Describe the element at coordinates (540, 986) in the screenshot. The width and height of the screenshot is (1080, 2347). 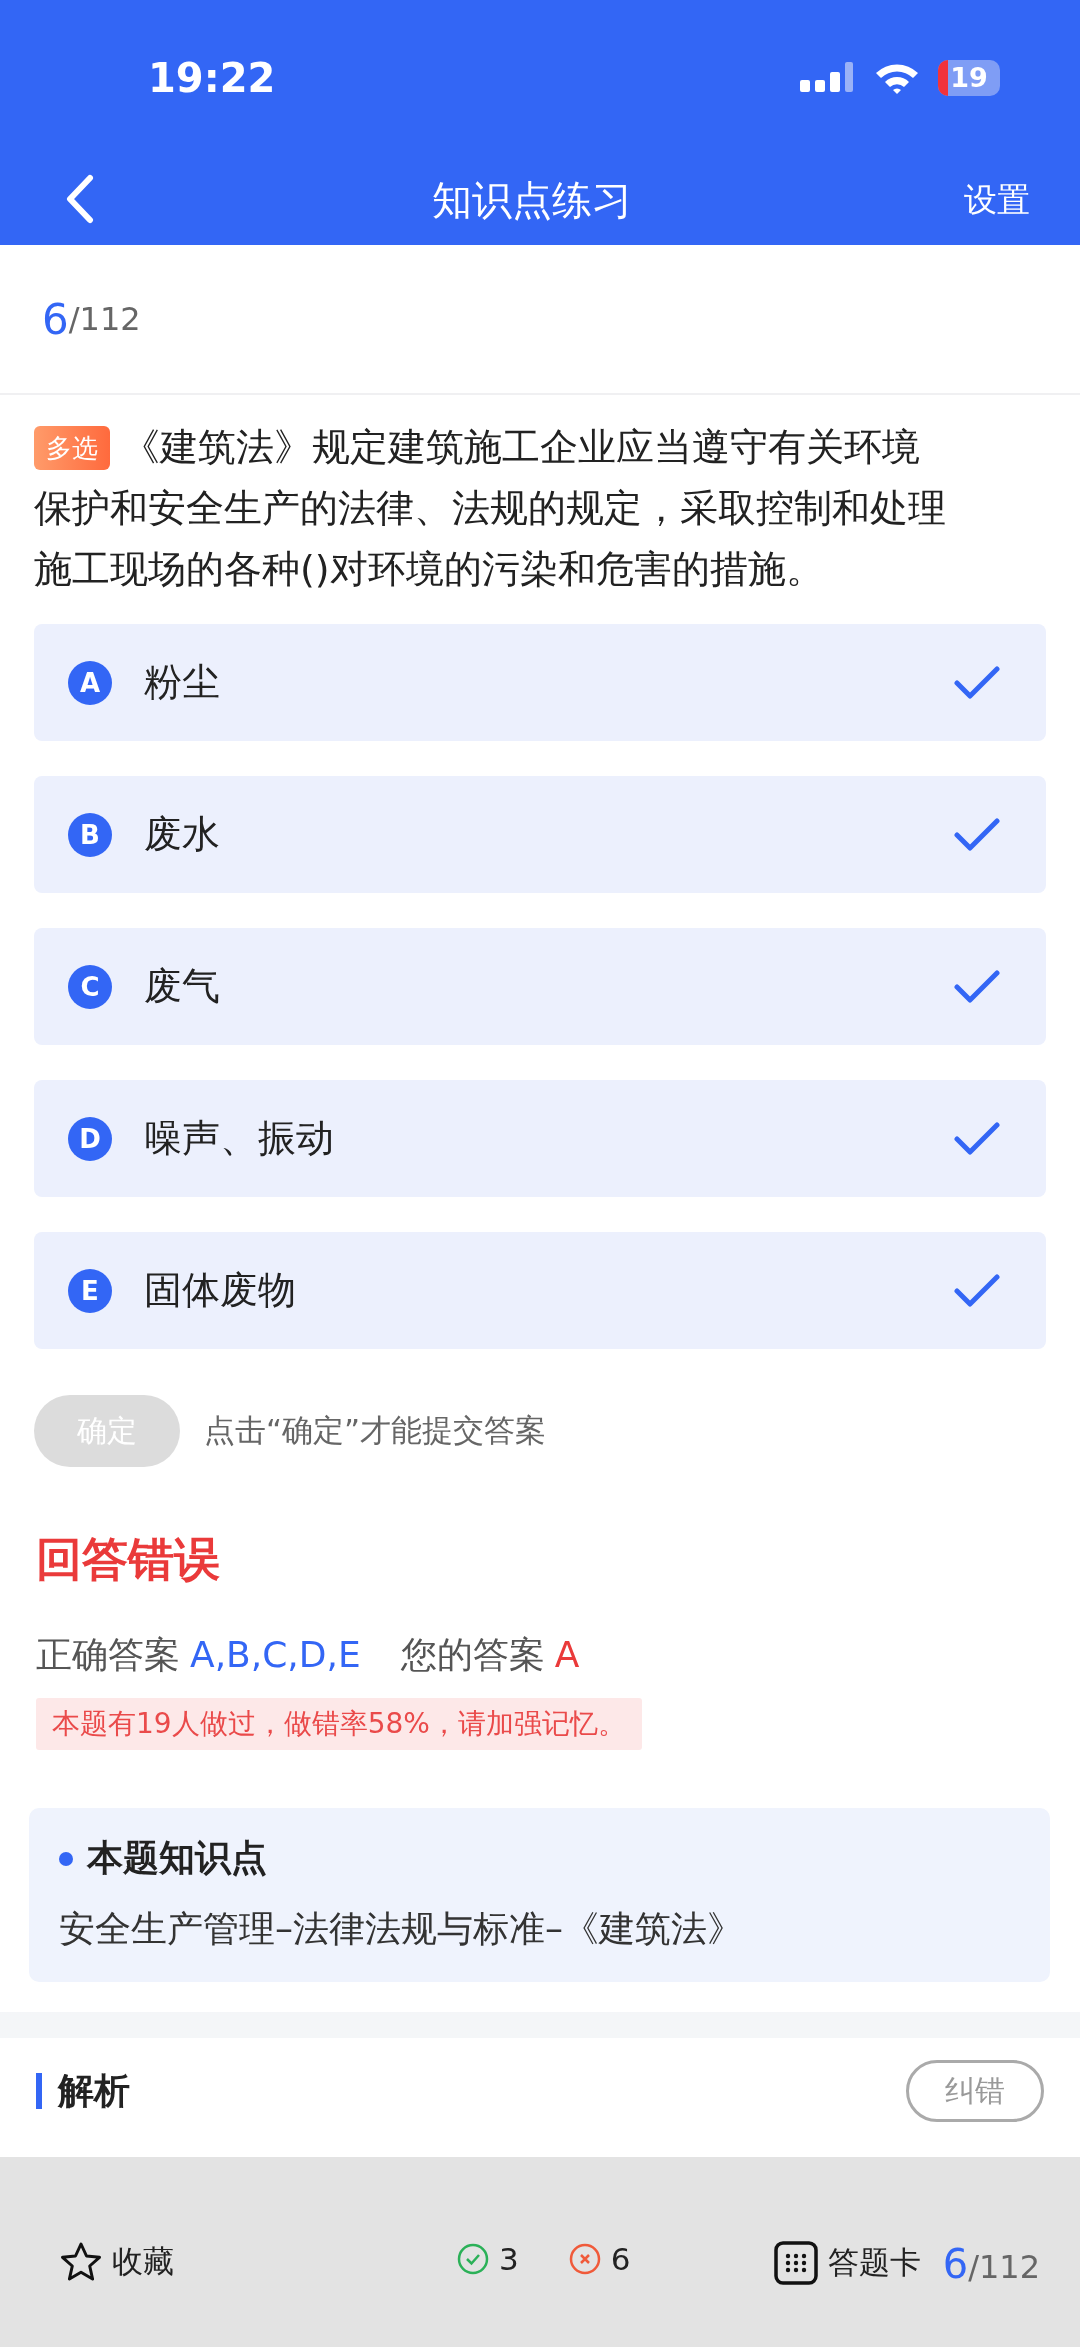
I see `option-row: C 废气` at that location.